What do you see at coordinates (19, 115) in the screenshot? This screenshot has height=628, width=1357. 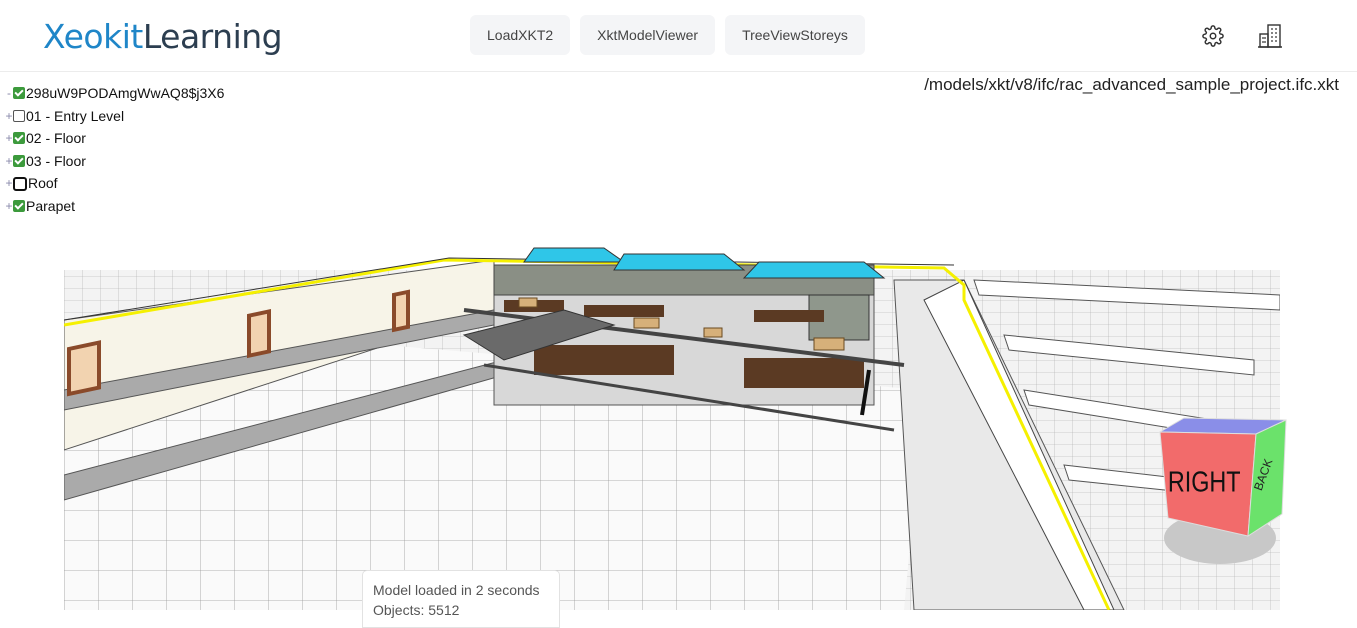 I see `tree-checkbox-entry-level` at bounding box center [19, 115].